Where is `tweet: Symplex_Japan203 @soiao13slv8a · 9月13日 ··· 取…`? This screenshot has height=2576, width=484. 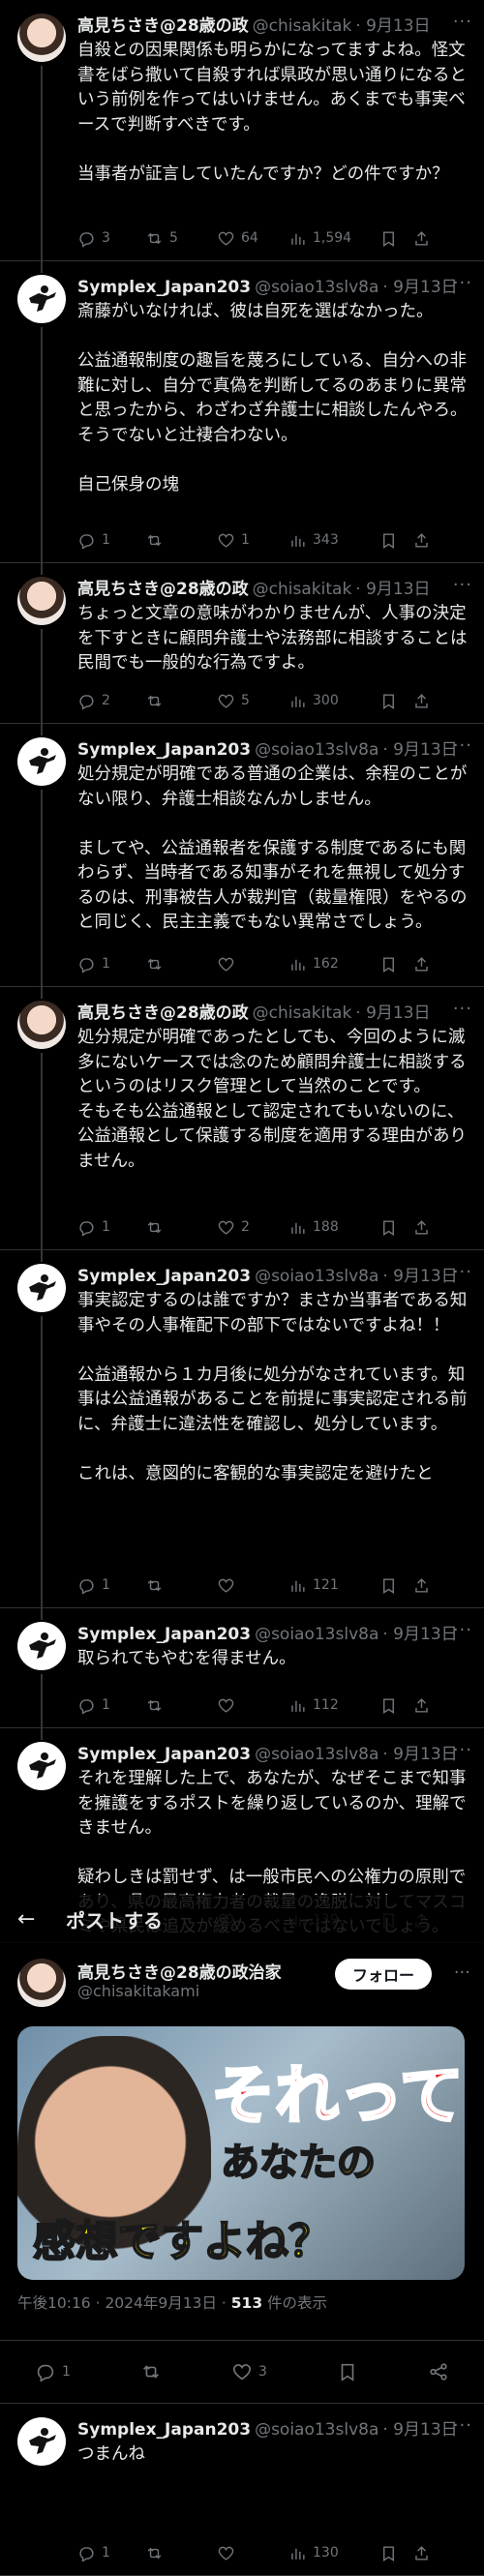 tweet: Symplex_Japan203 @soiao13slv8a · 9月13日 ··· 取… is located at coordinates (242, 1668).